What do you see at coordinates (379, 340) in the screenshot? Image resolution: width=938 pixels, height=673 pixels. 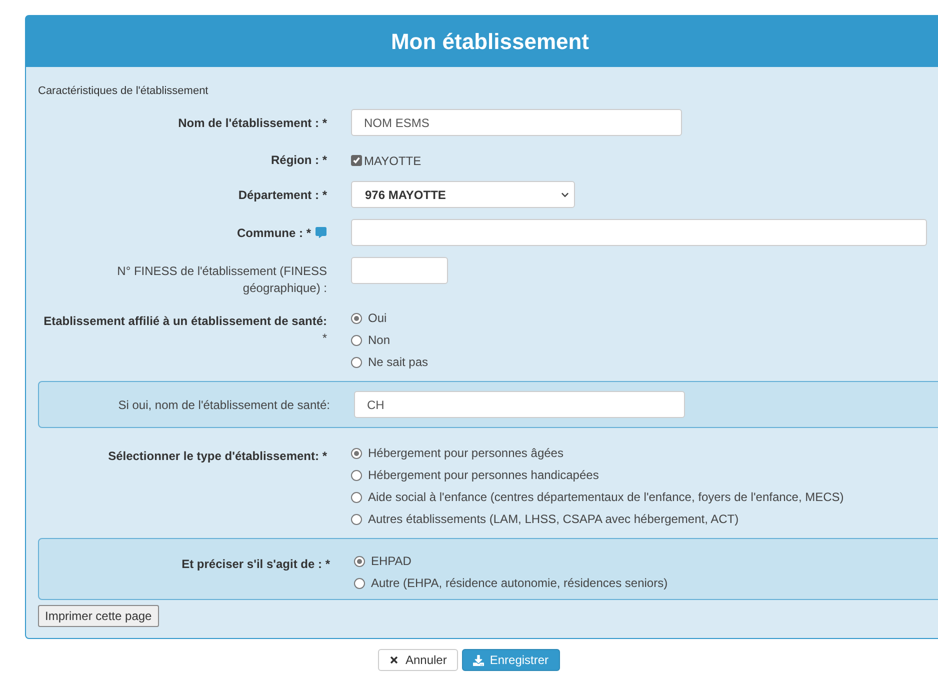 I see `radio-label: Non` at bounding box center [379, 340].